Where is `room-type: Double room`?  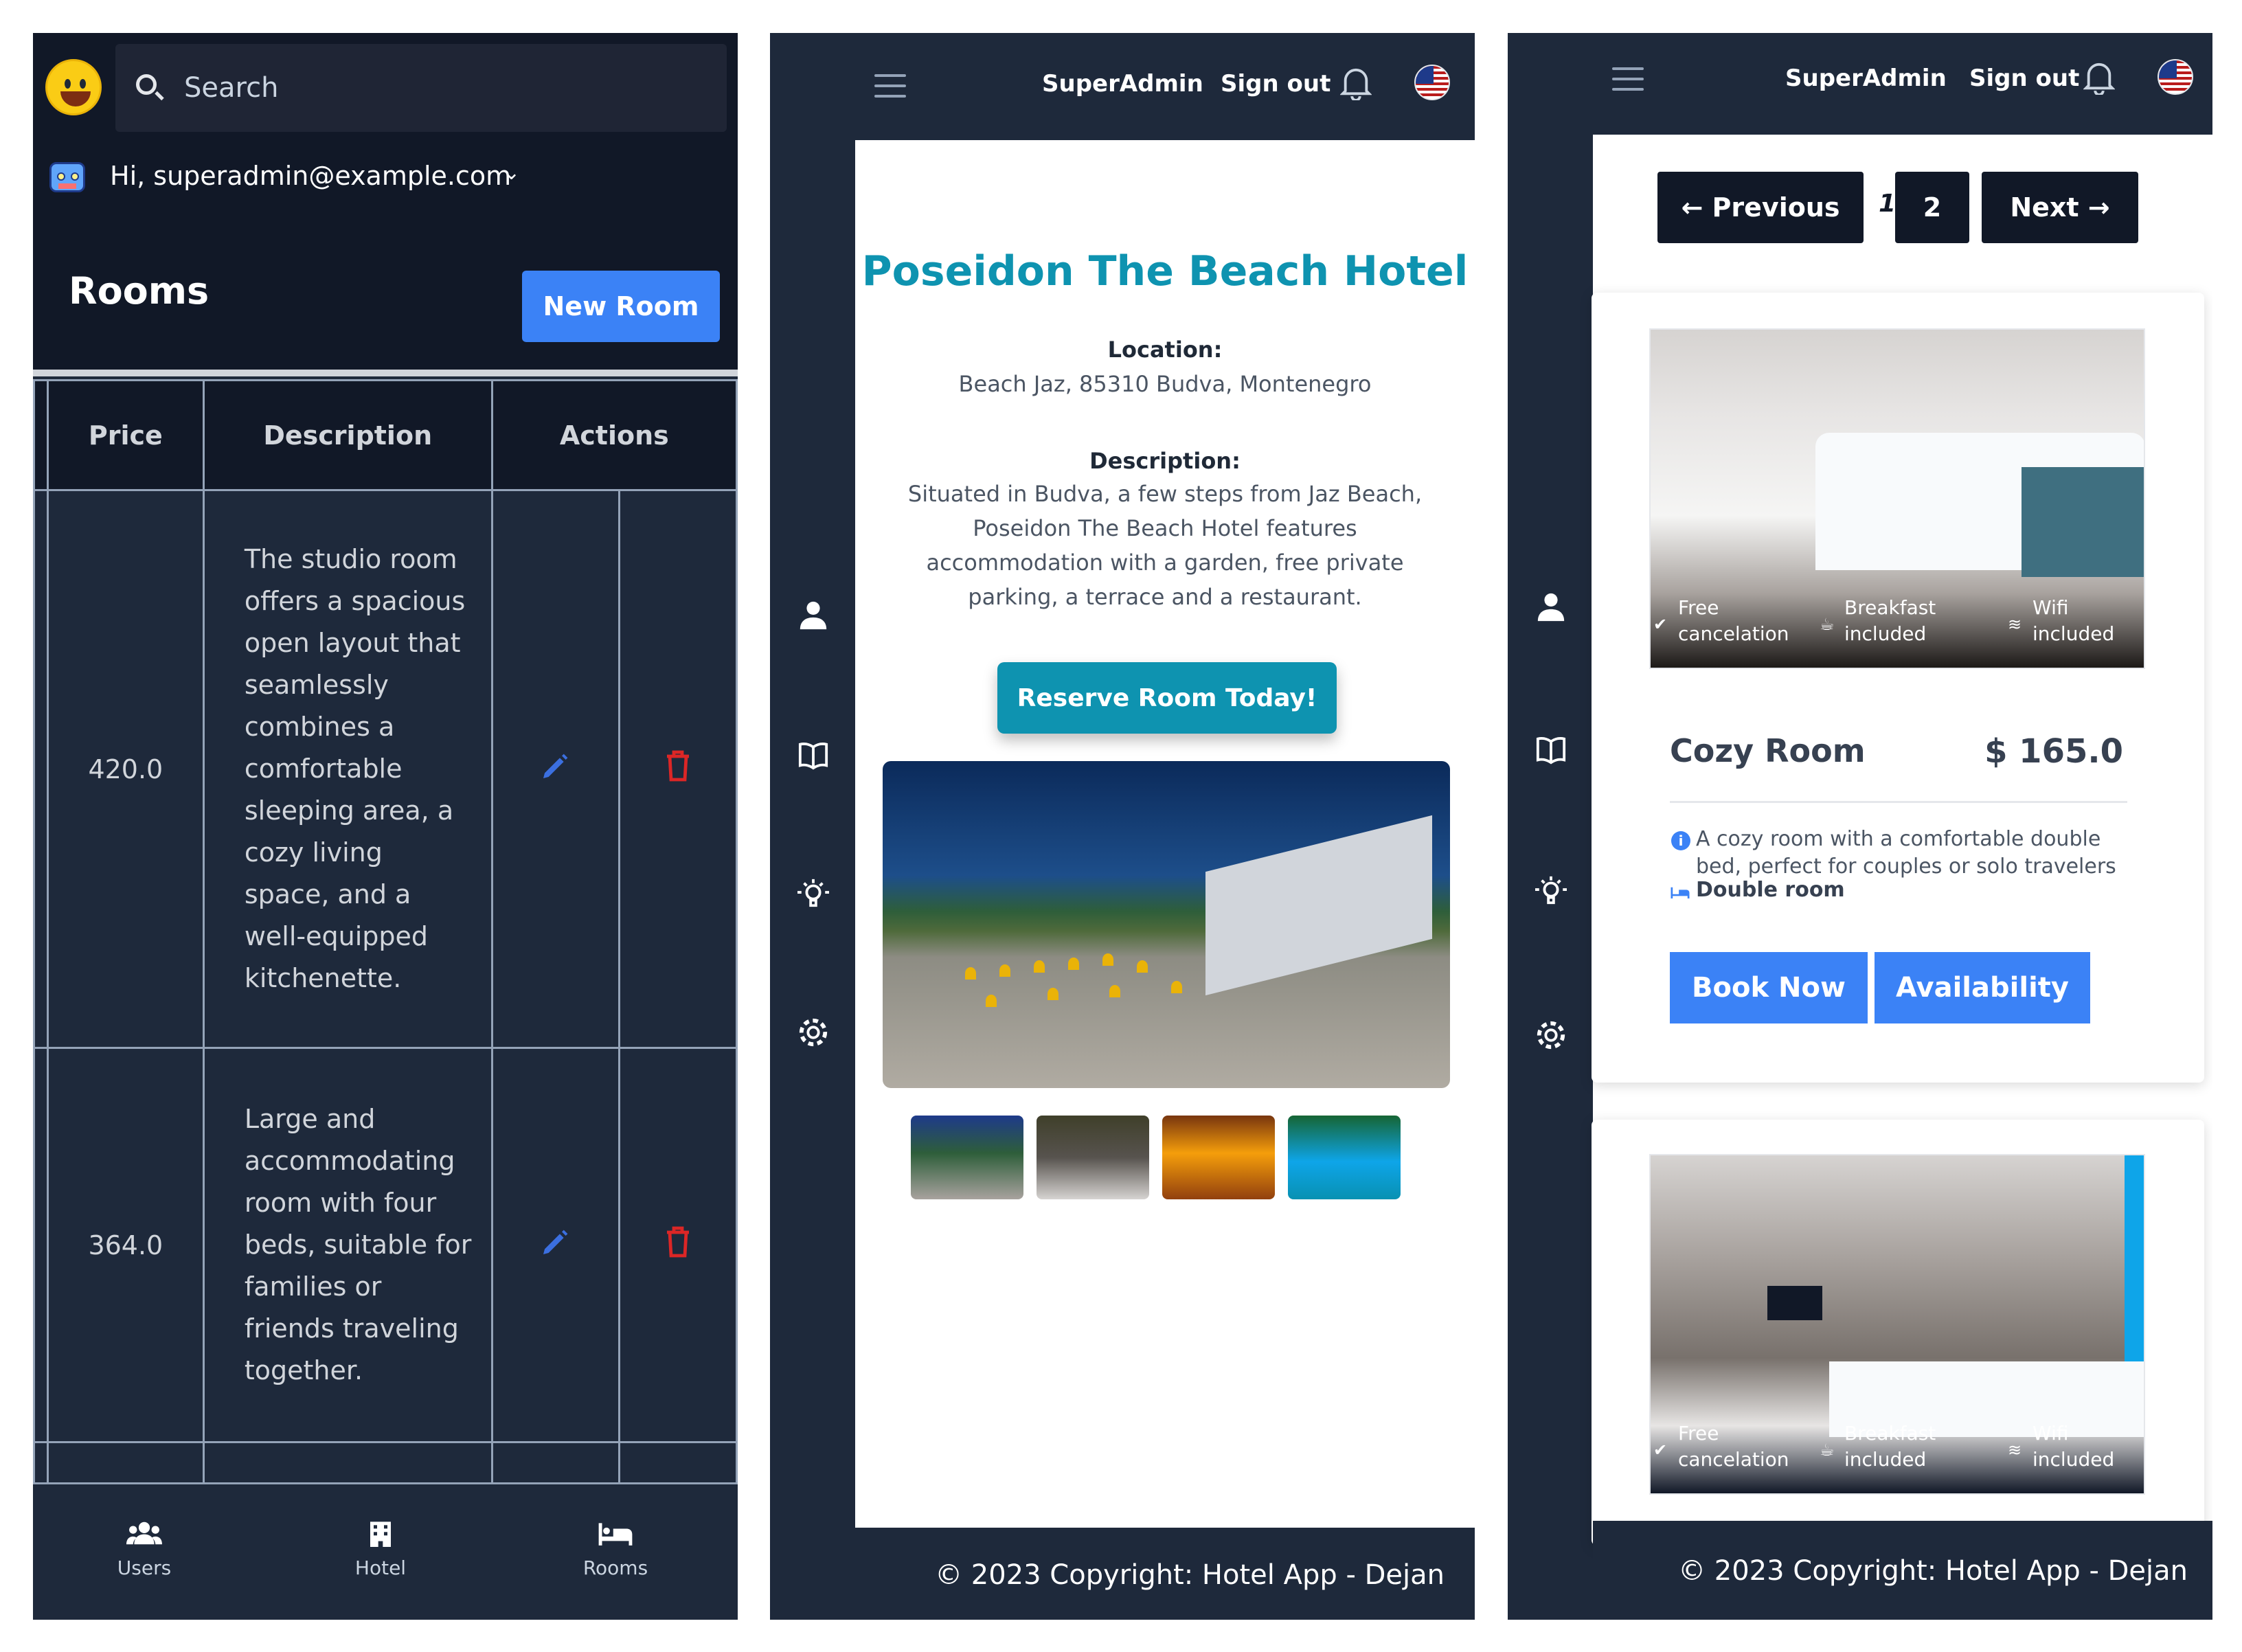
room-type: Double room is located at coordinates (1770, 890).